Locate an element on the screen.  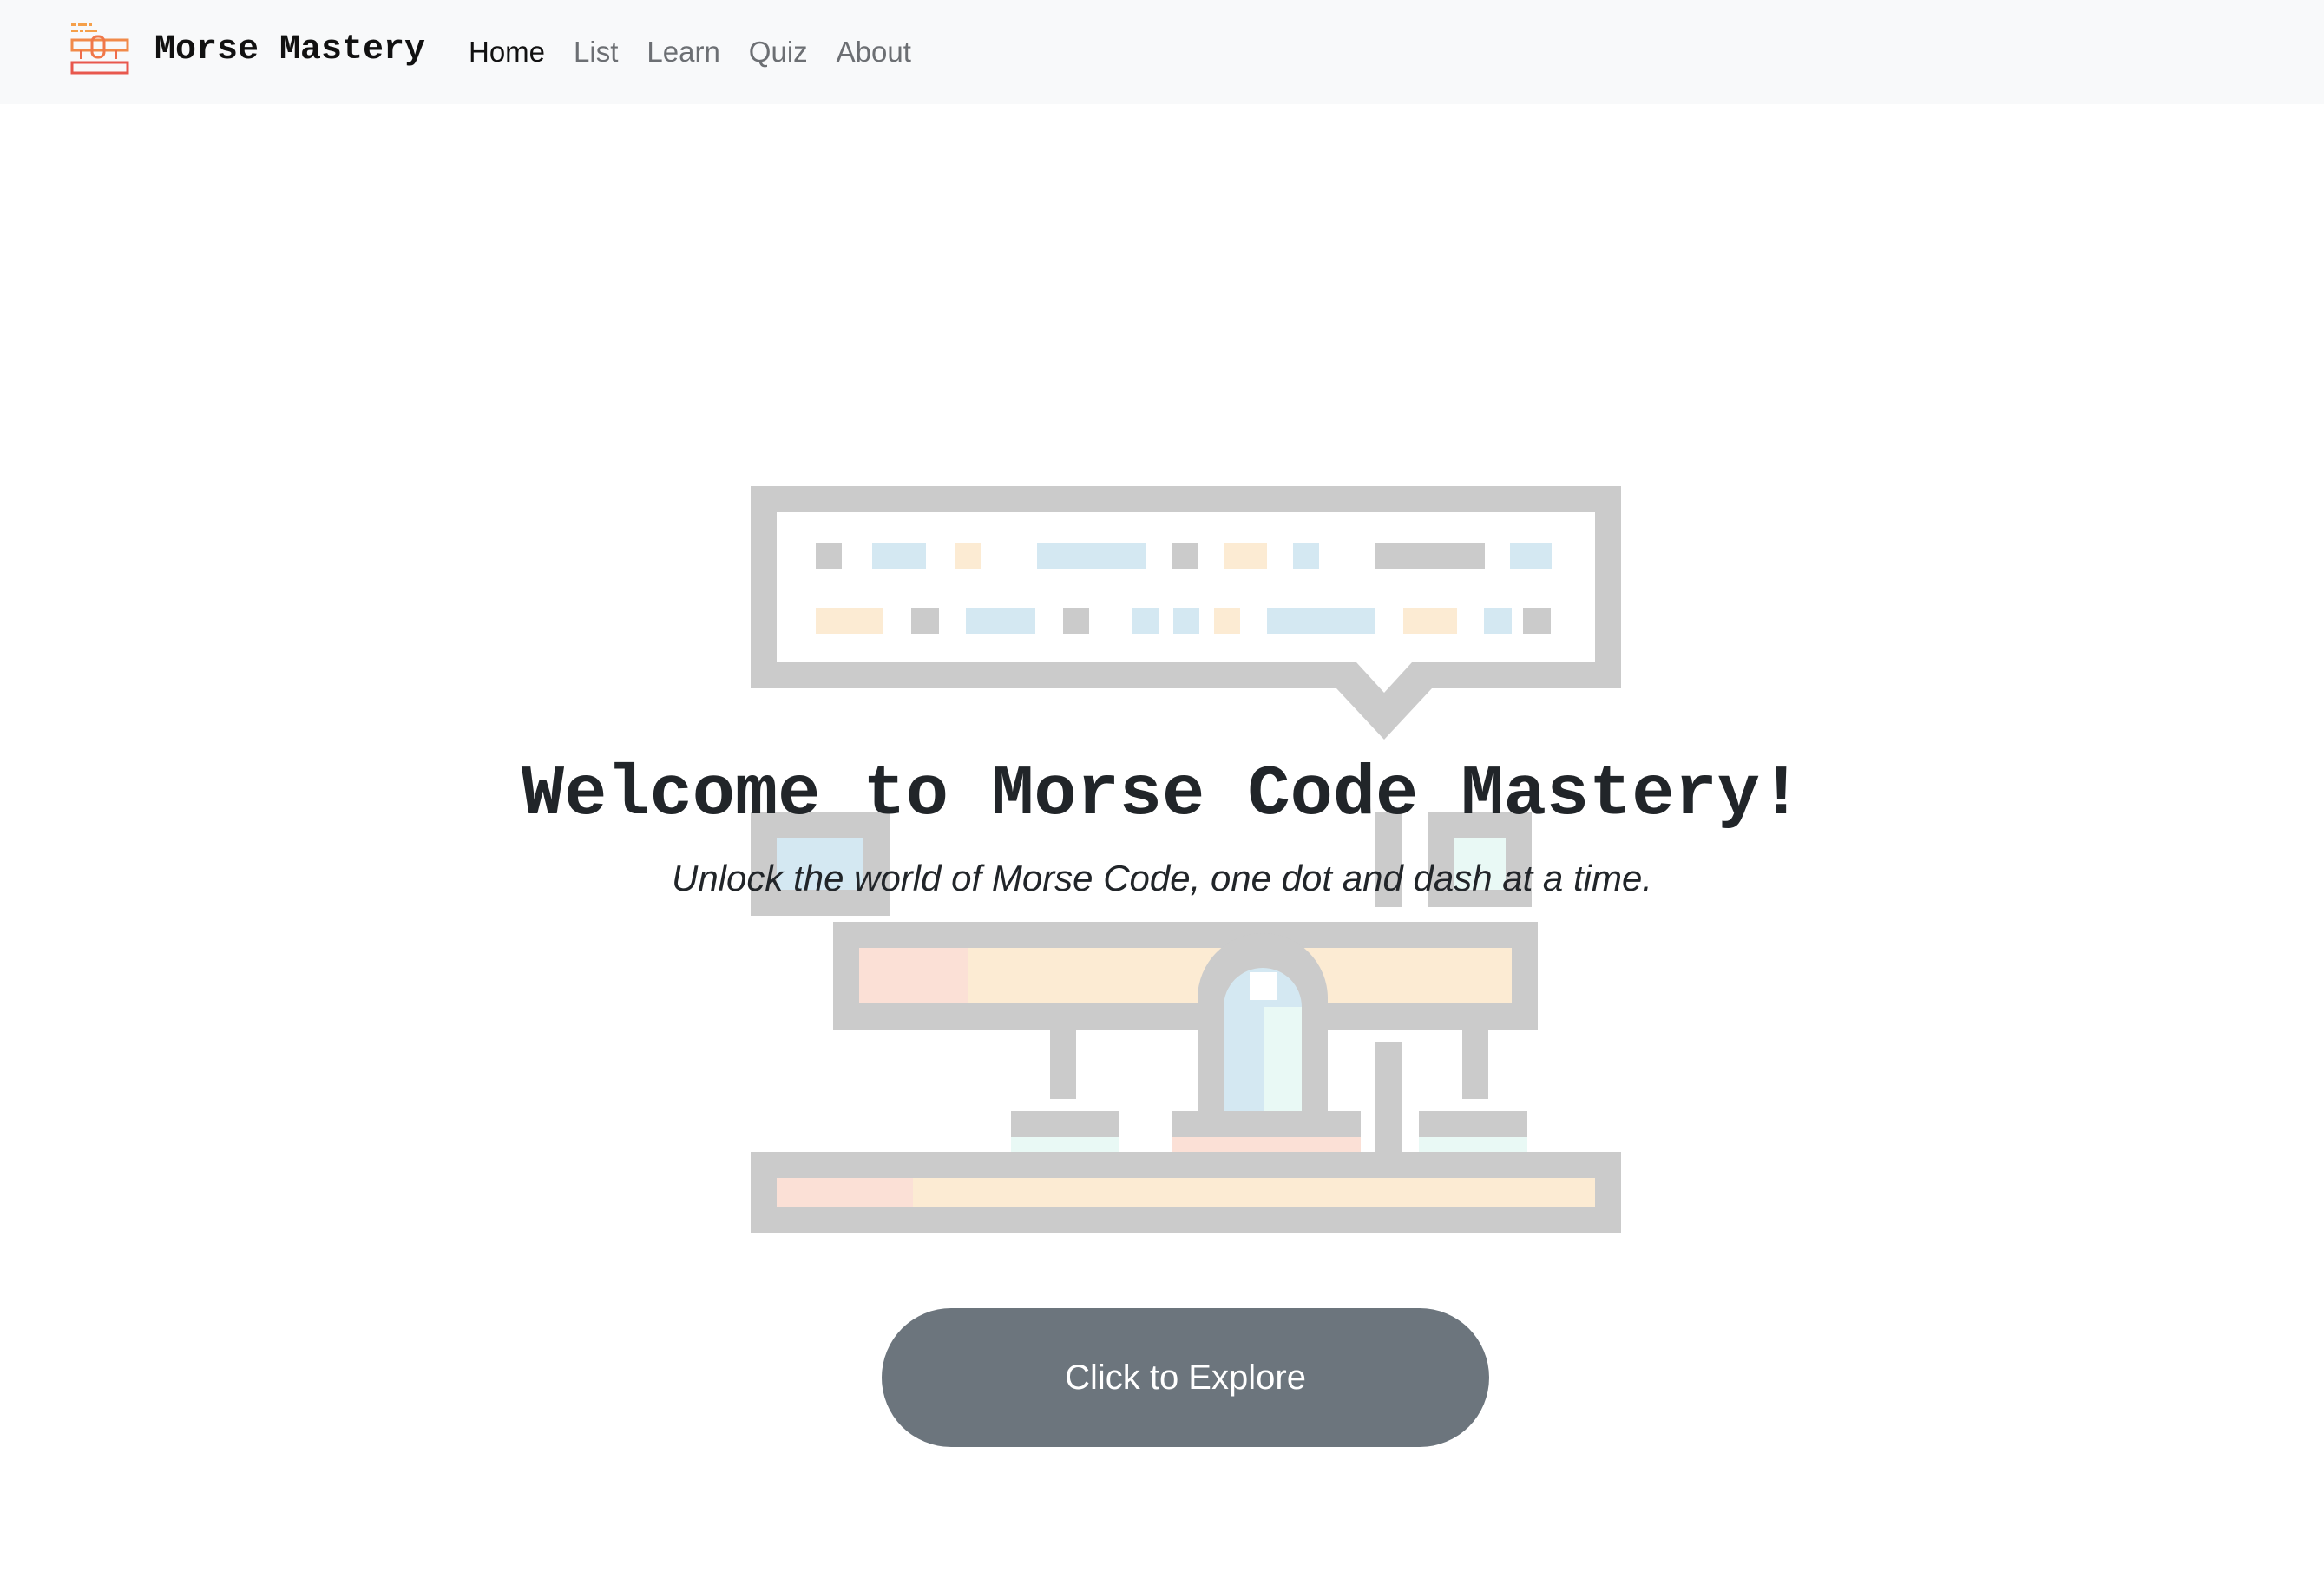
telegraph-key-icon is located at coordinates (99, 51).